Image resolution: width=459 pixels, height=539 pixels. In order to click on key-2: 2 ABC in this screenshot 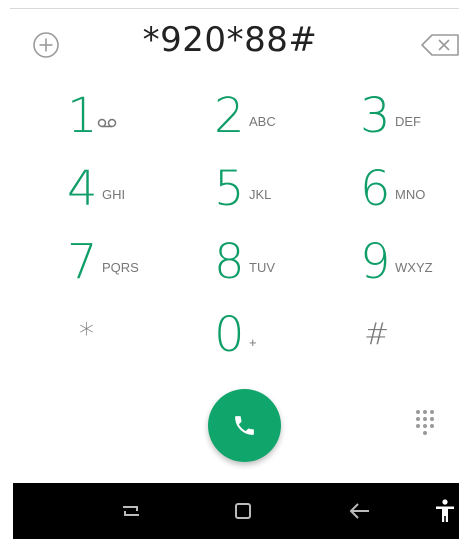, I will do `click(274, 116)`.